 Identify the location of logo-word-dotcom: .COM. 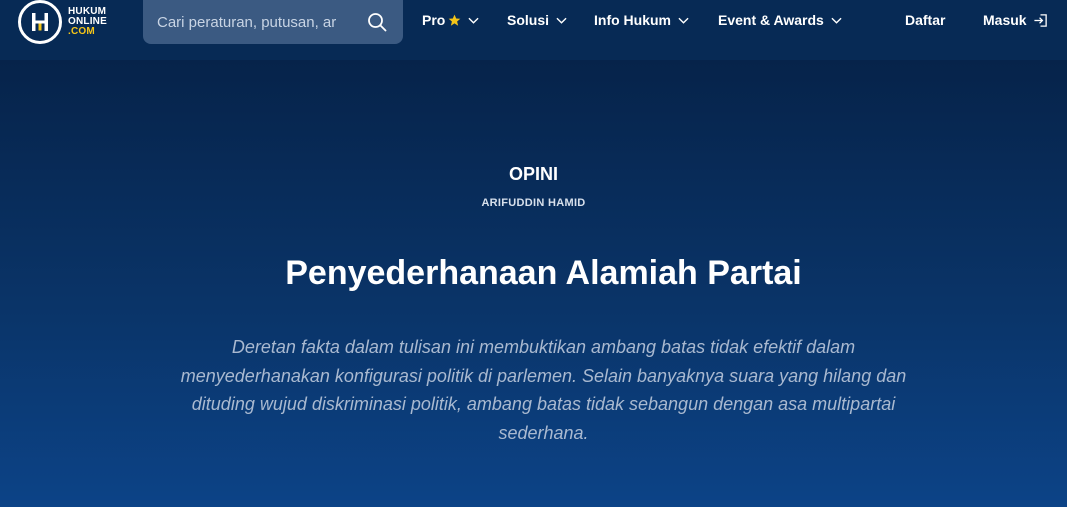
(81, 31).